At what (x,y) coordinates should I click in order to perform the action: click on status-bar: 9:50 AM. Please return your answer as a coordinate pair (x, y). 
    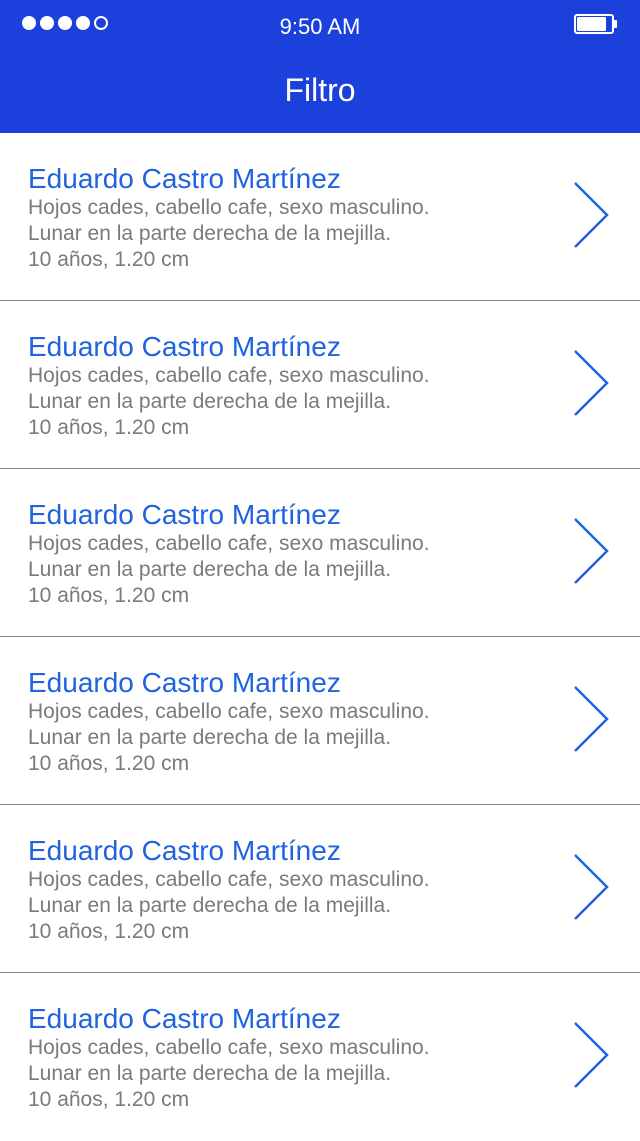
    Looking at the image, I should click on (320, 26).